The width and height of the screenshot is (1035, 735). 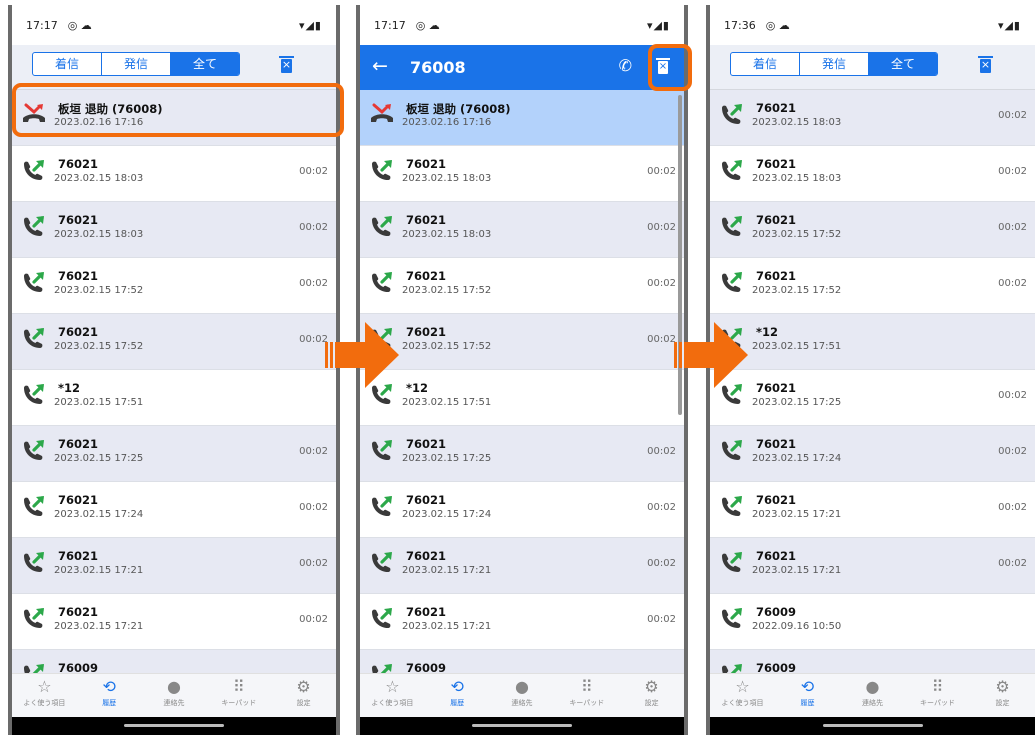 What do you see at coordinates (872, 622) in the screenshot?
I see `list-item: 76009 2022.09.16 10:50` at bounding box center [872, 622].